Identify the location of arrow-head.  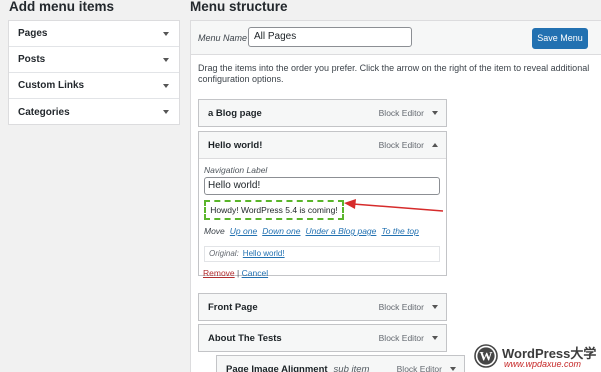
(350, 204).